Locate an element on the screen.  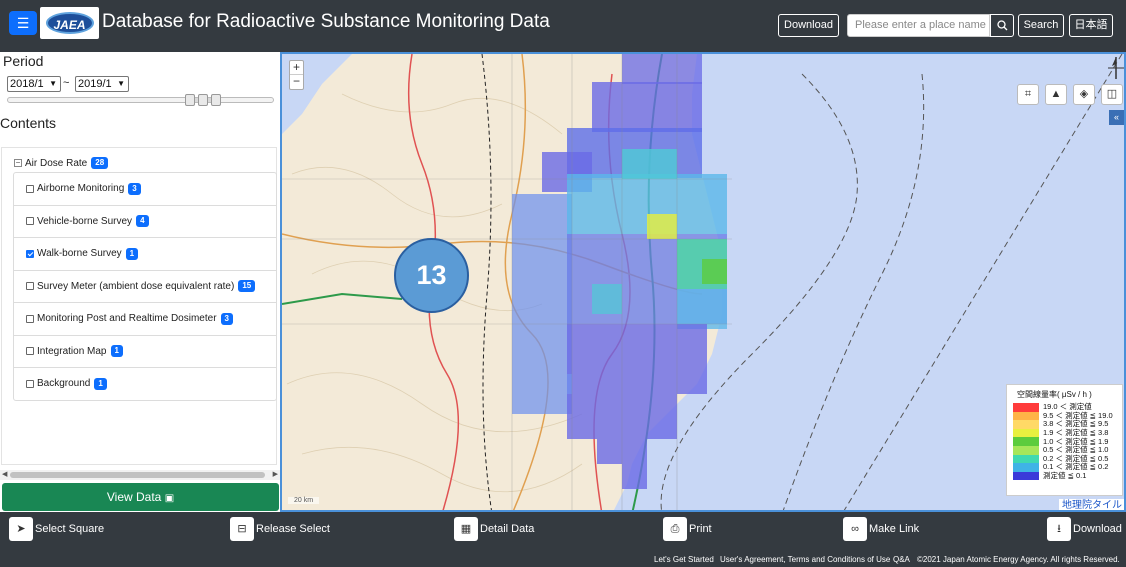
search-button: Search is located at coordinates (1041, 25).